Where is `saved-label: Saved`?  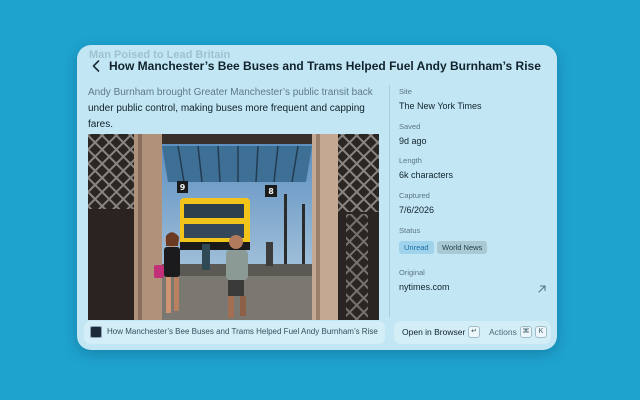
saved-label: Saved is located at coordinates (410, 126).